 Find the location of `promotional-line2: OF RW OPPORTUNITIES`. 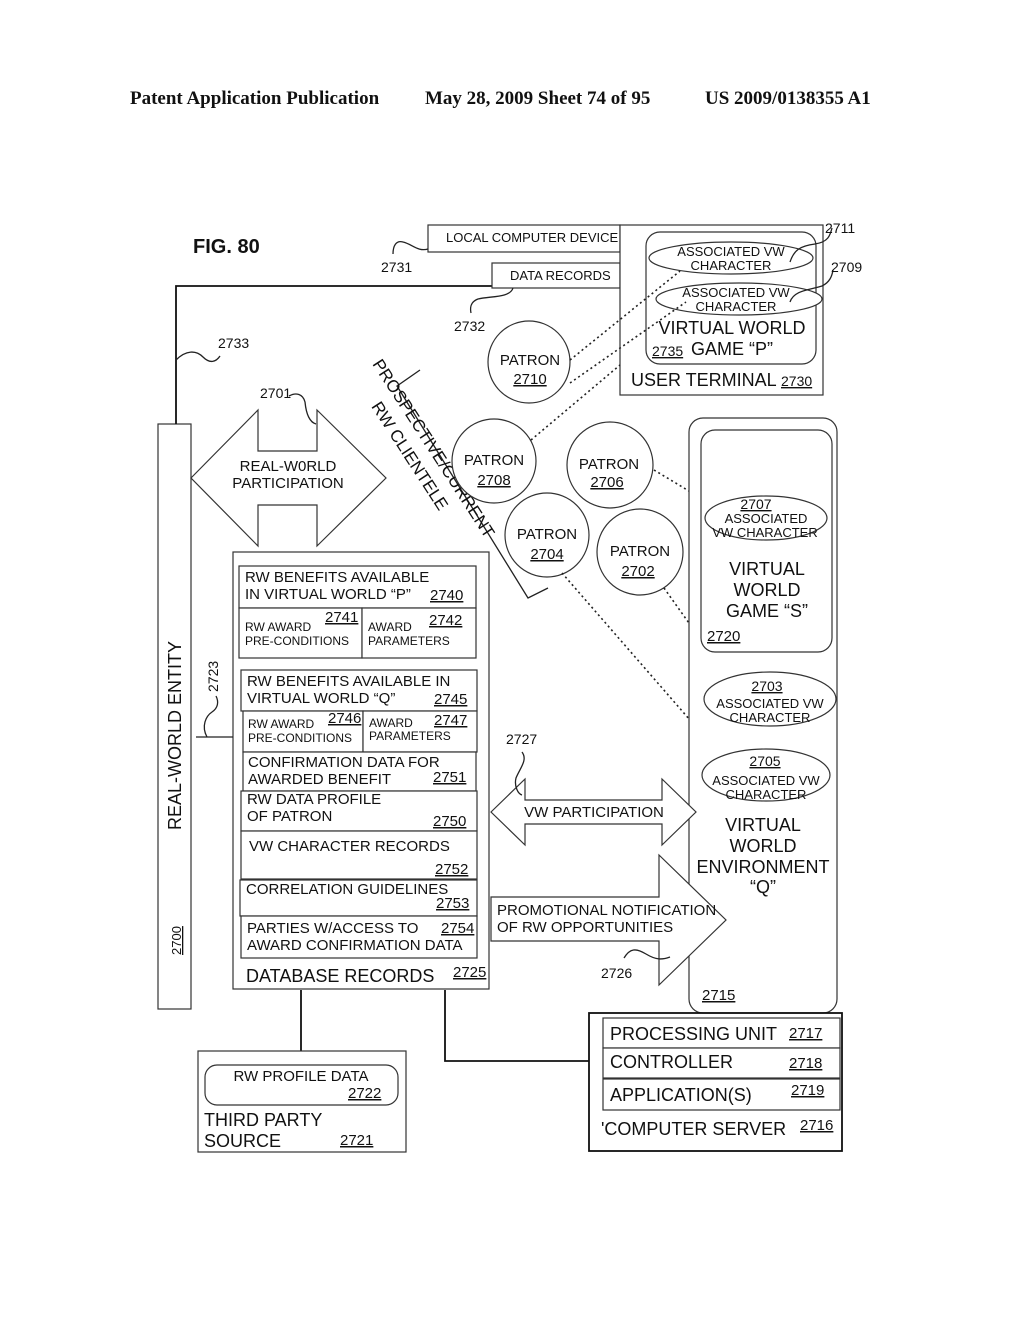

promotional-line2: OF RW OPPORTUNITIES is located at coordinates (585, 927).